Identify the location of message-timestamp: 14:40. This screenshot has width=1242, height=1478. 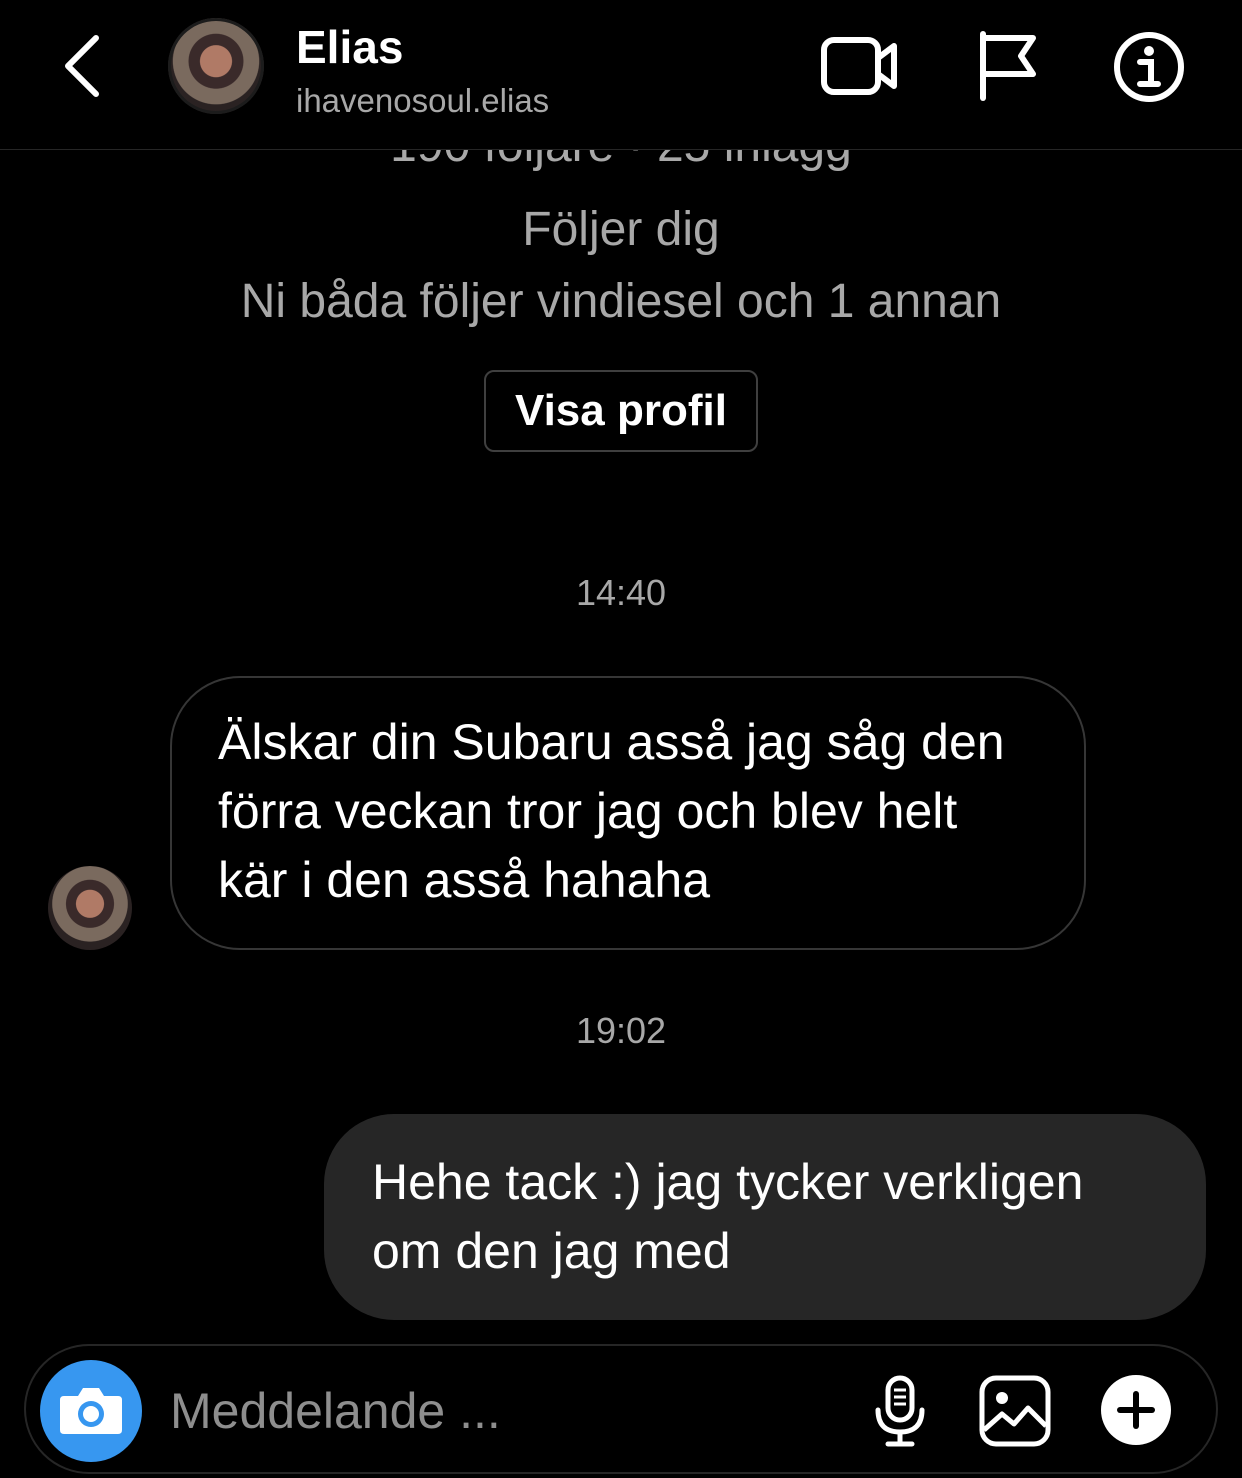
(621, 592).